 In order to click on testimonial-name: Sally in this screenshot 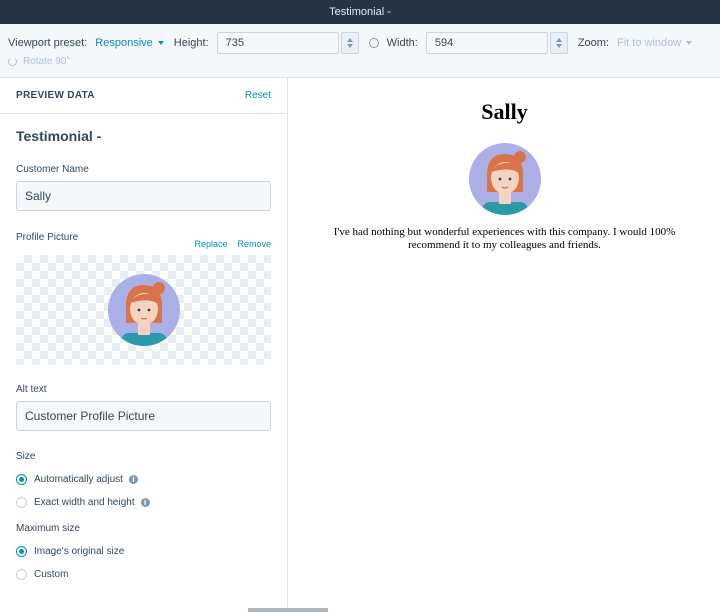, I will do `click(504, 111)`.